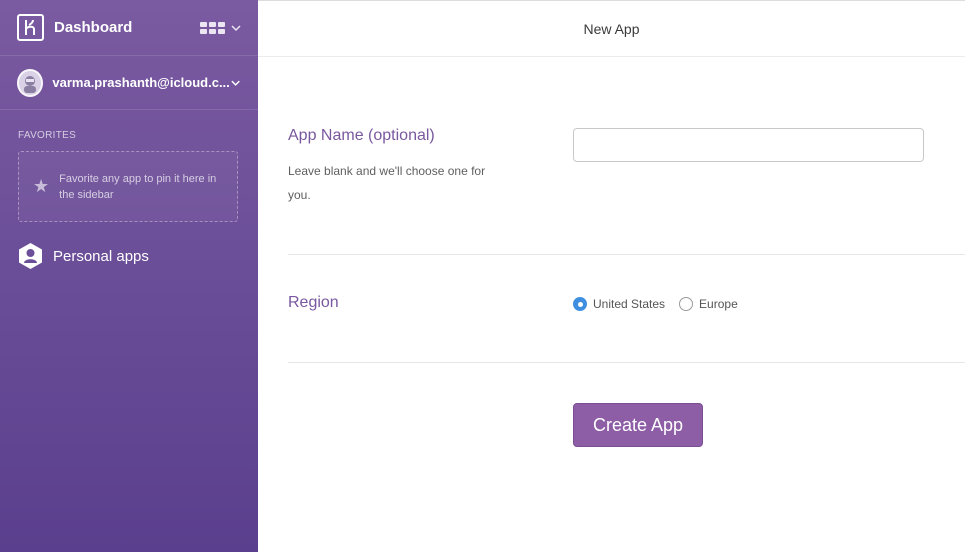  What do you see at coordinates (47, 135) in the screenshot?
I see `favorites-heading: FAVORITES` at bounding box center [47, 135].